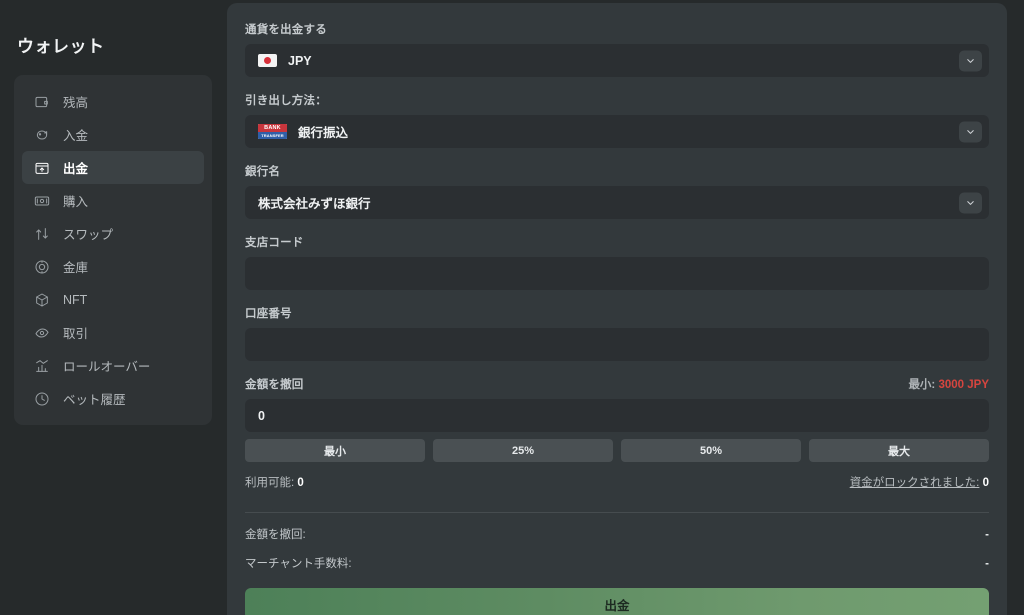 The image size is (1024, 615). Describe the element at coordinates (617, 131) in the screenshot. I see `method-select: BANK TRANSFER 銀行振込` at that location.